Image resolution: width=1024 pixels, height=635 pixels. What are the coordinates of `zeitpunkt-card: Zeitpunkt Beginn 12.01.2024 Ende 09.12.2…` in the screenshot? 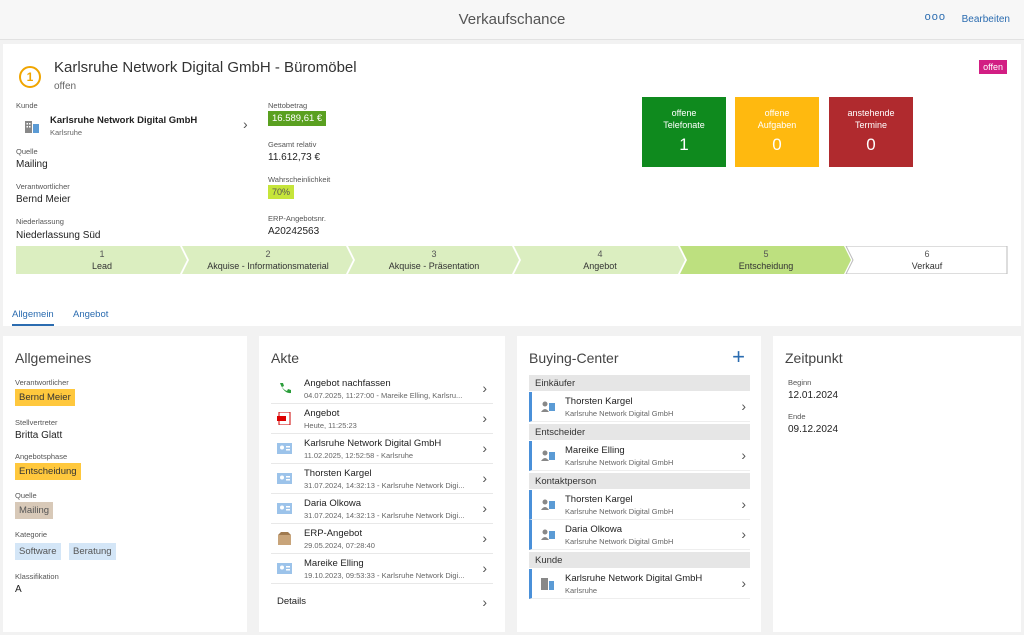 It's located at (897, 484).